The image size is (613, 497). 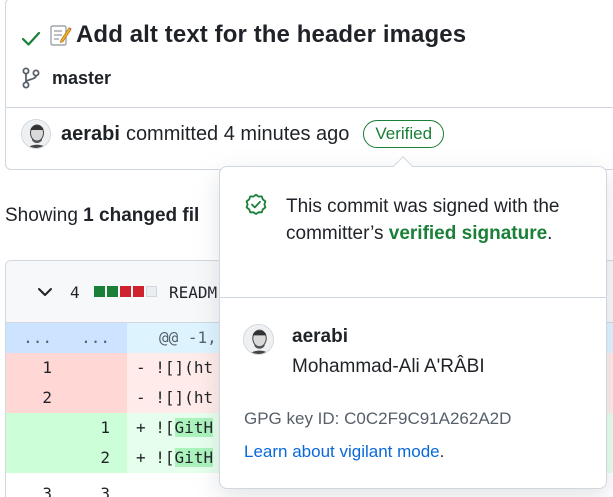 I want to click on diffstat, so click(x=125, y=291).